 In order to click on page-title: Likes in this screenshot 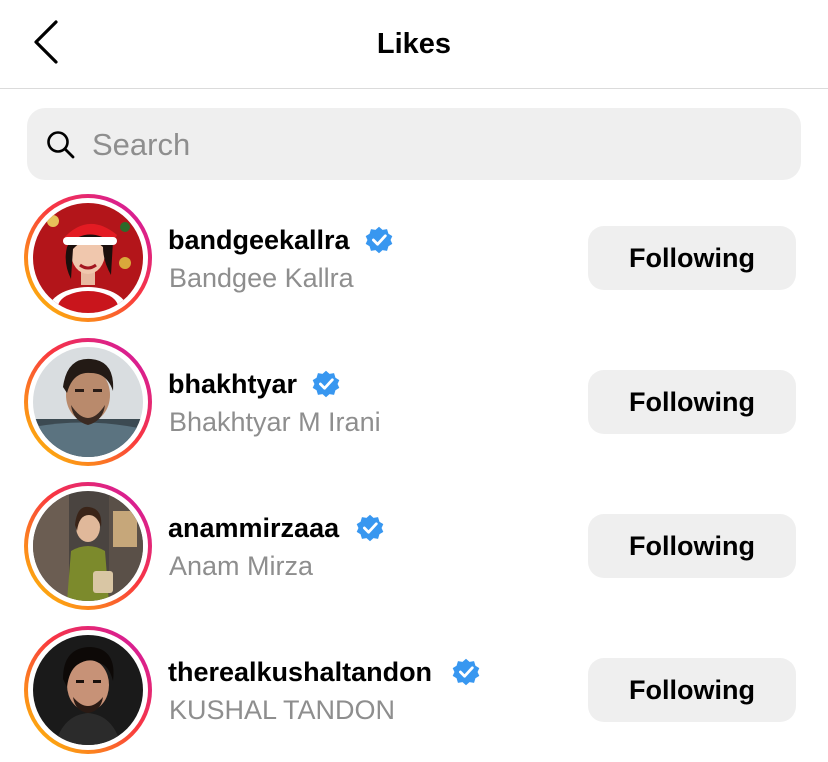, I will do `click(414, 44)`.